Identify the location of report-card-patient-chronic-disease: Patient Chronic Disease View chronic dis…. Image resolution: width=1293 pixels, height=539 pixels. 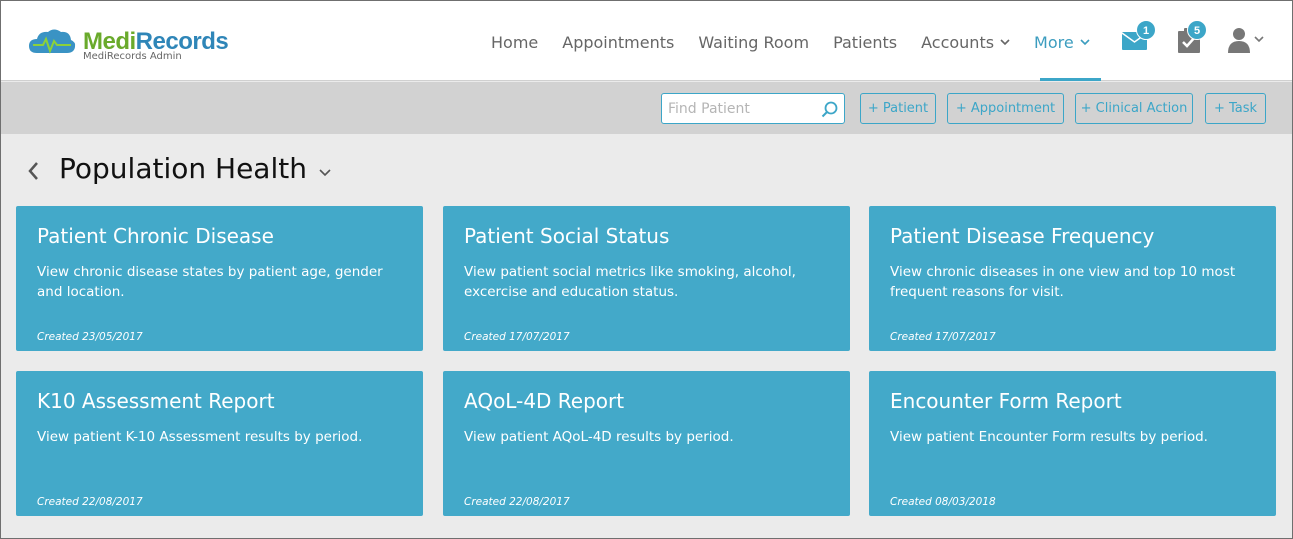
(219, 278).